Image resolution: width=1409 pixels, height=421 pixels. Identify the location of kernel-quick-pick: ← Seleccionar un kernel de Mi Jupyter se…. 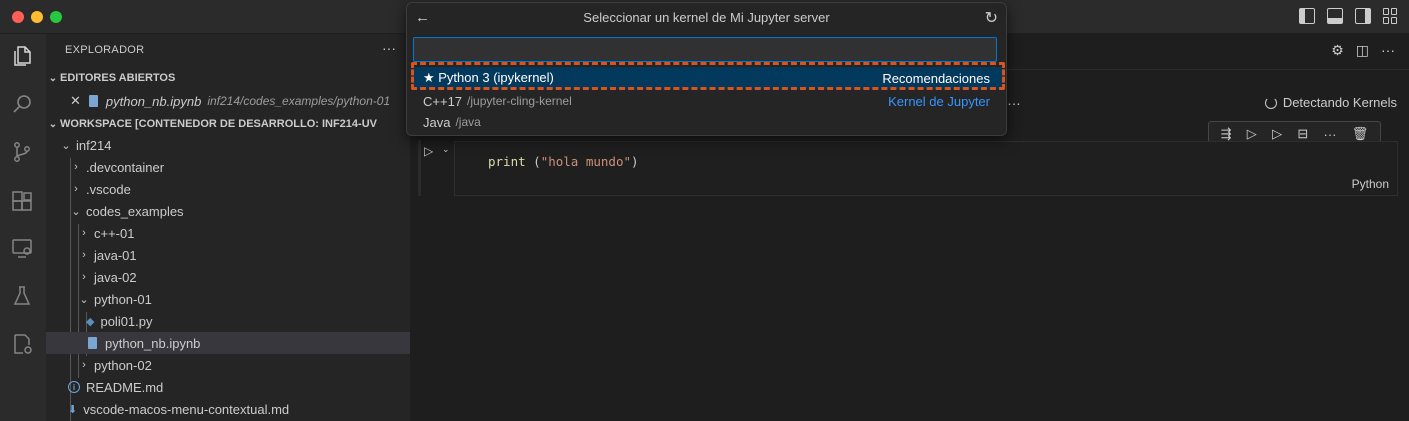
(706, 69).